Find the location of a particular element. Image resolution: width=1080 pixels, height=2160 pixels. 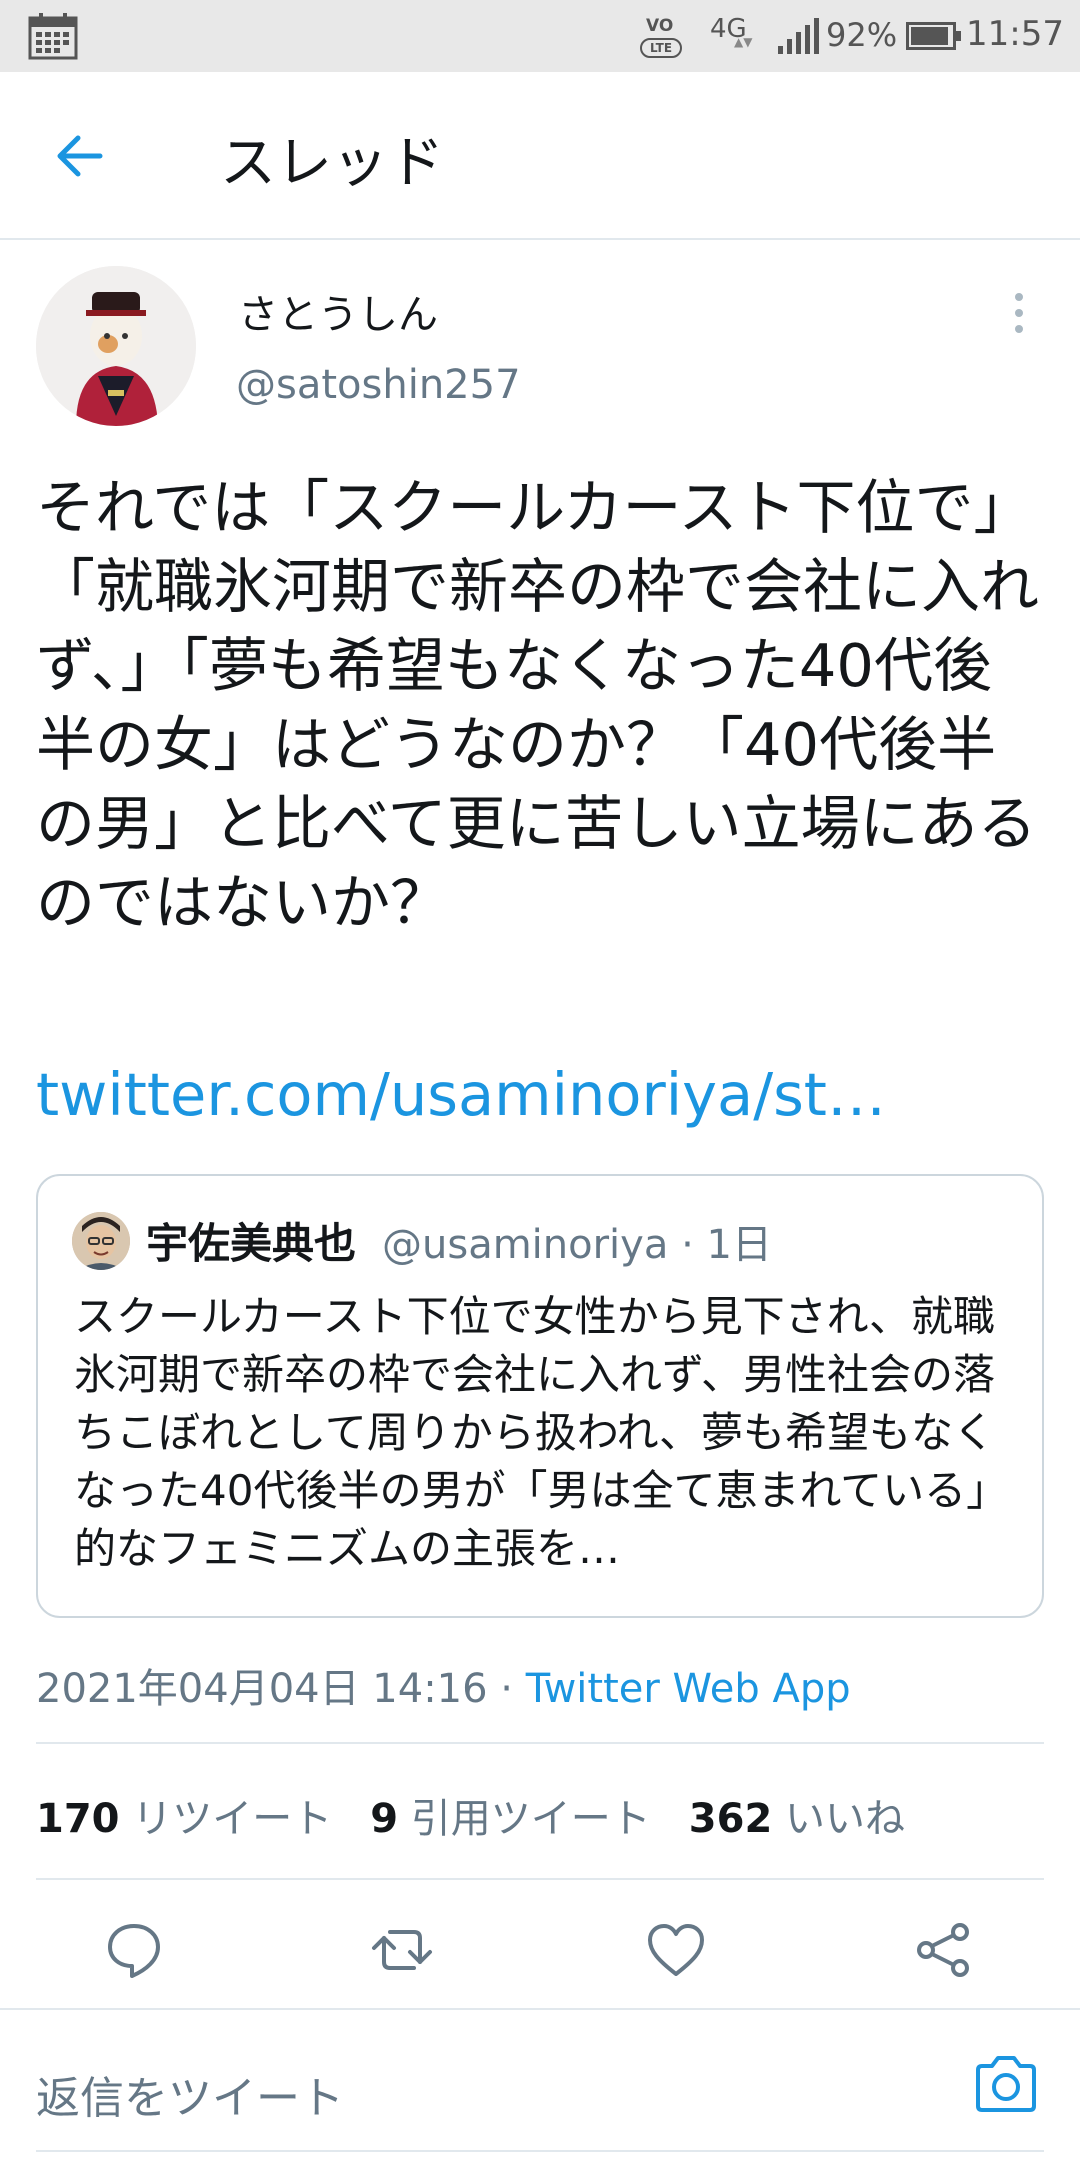

quotes-stat: 9 引用ツイート is located at coordinates (510, 1819).